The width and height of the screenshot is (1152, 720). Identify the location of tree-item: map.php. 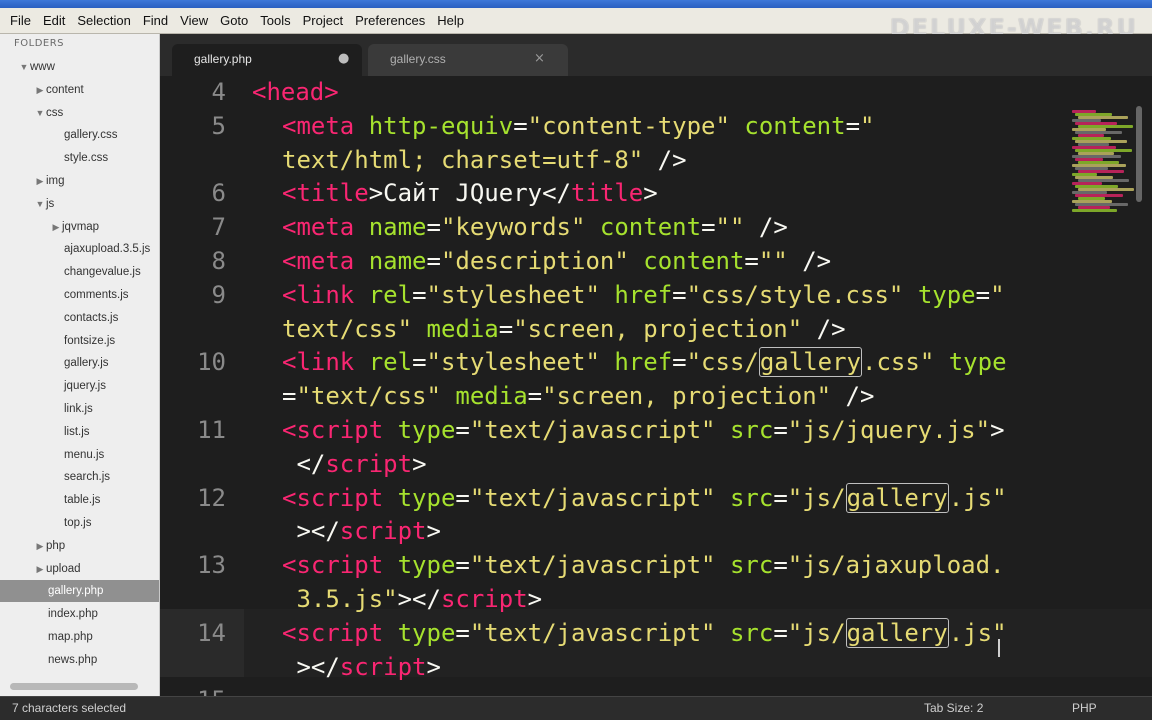
(79, 637).